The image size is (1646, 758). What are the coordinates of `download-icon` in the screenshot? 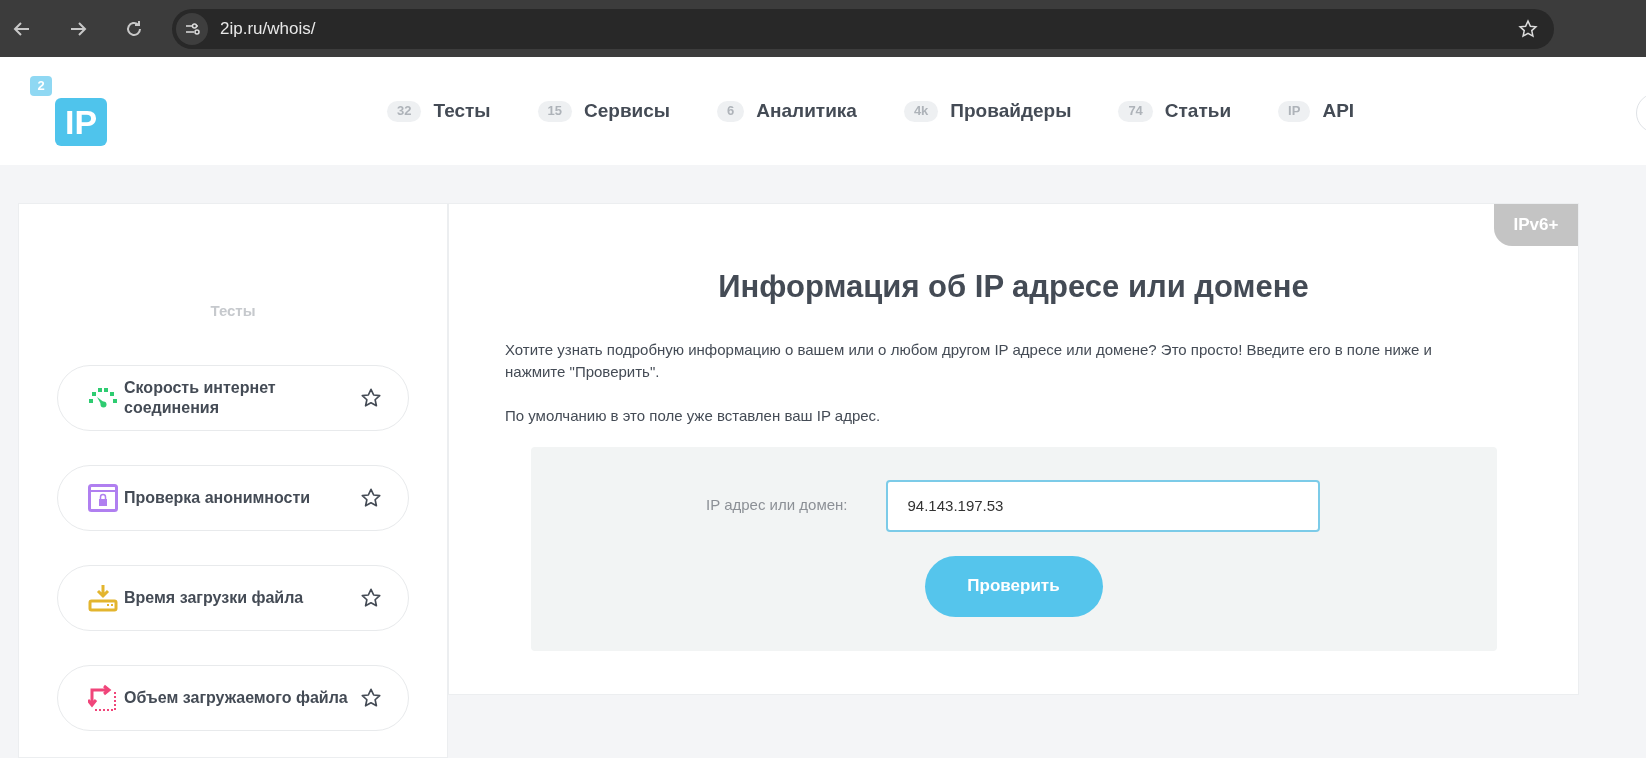 It's located at (103, 597).